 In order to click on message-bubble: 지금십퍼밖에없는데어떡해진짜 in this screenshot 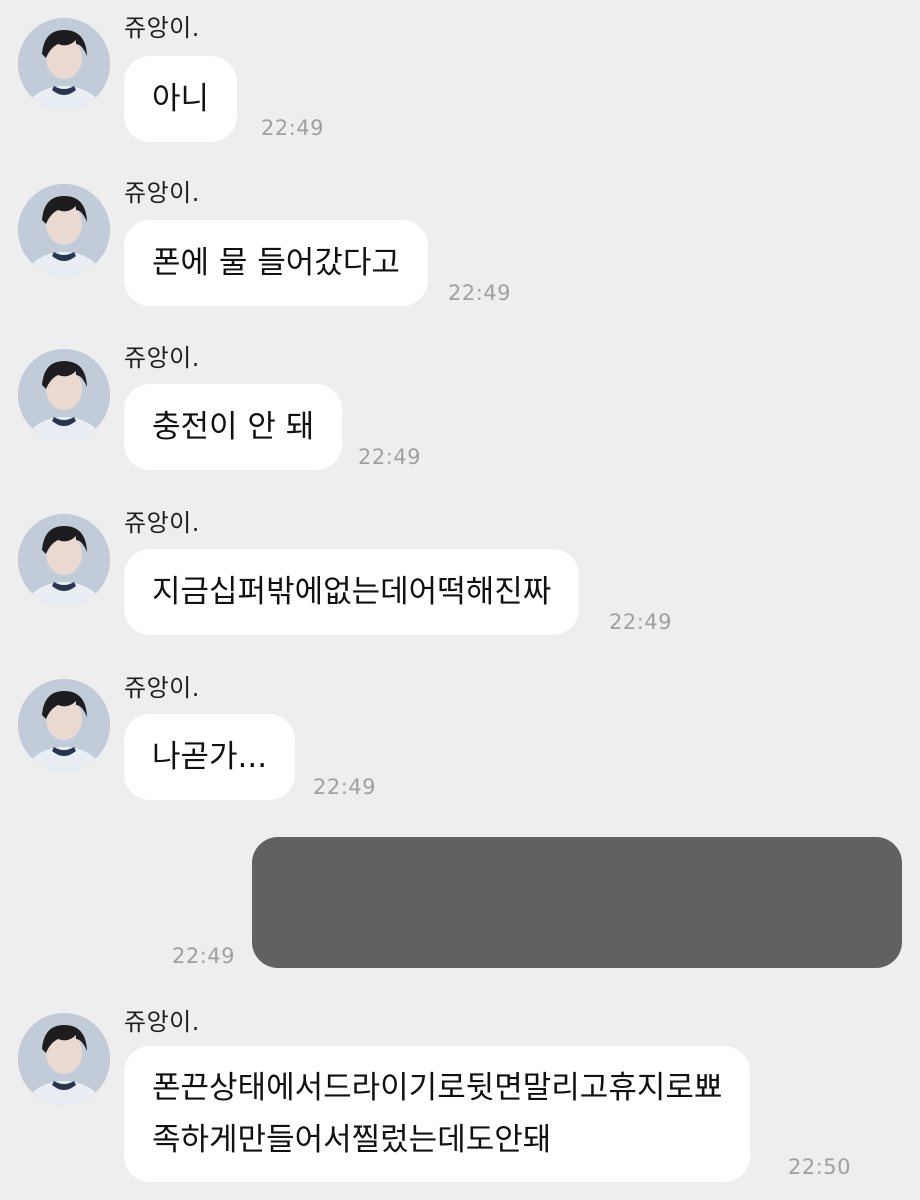, I will do `click(352, 592)`.